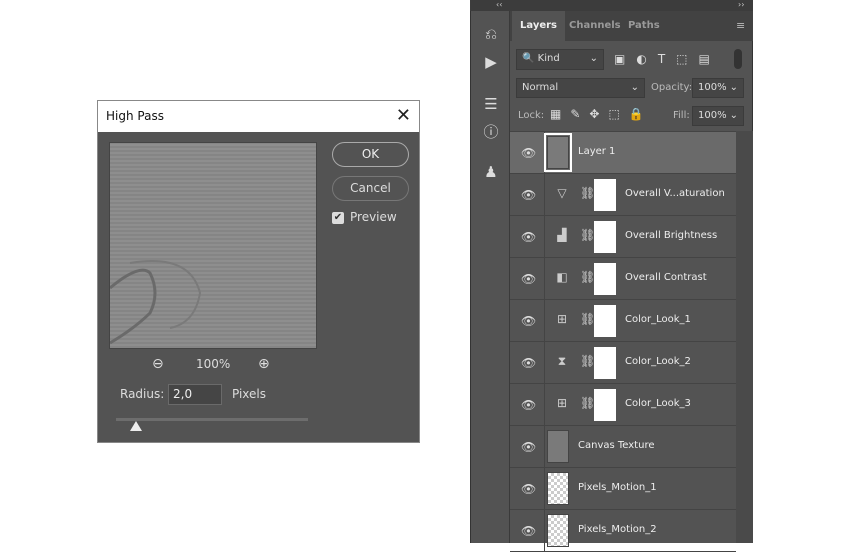 This screenshot has width=850, height=552. What do you see at coordinates (687, 59) in the screenshot?
I see `shape-filter-icon: ⬚` at bounding box center [687, 59].